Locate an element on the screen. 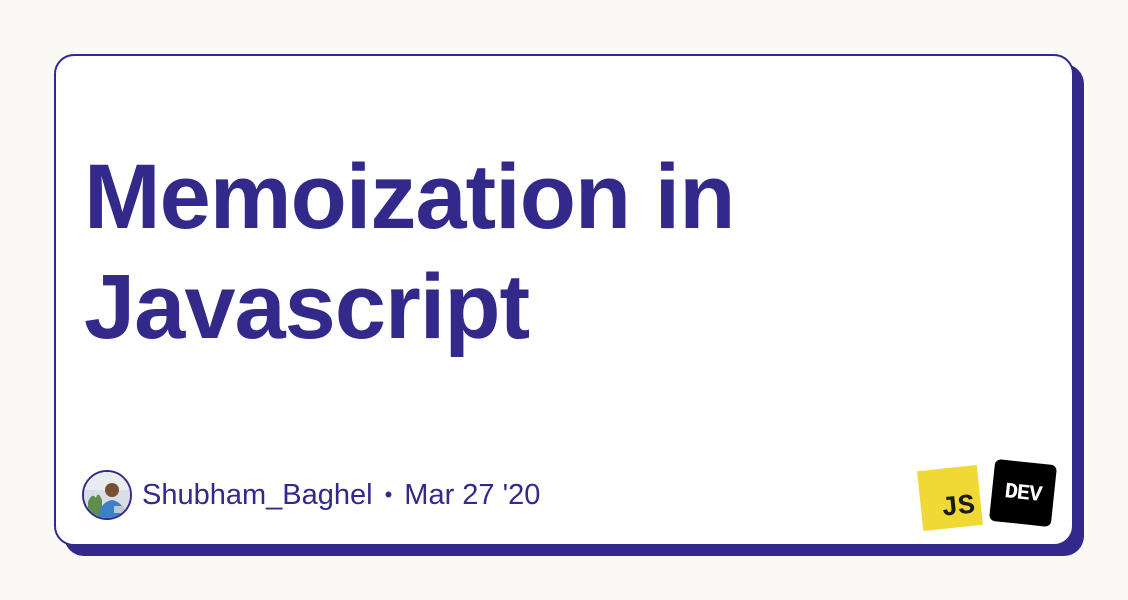 The height and width of the screenshot is (600, 1128). dev-logo-label: DEV is located at coordinates (1023, 493).